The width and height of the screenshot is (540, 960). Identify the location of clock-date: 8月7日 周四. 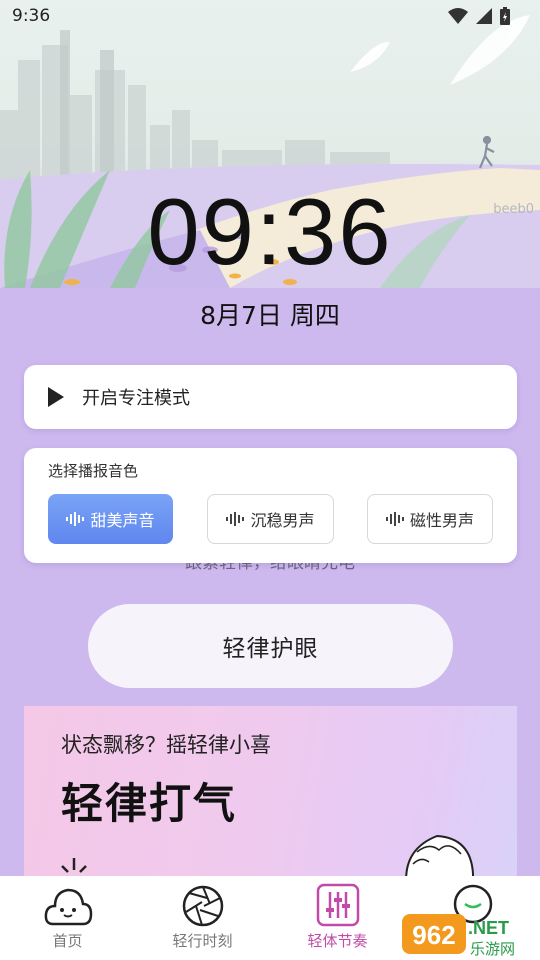
(270, 315).